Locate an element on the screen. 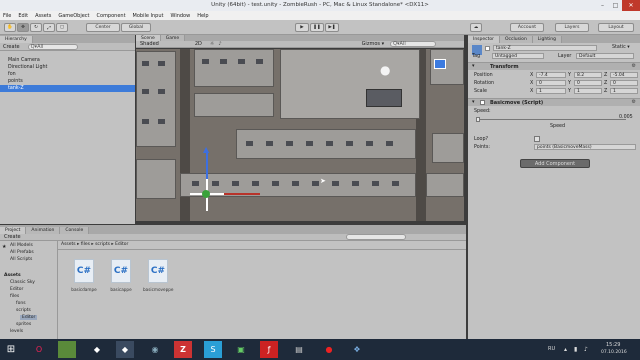  play-icon: ▶ is located at coordinates (302, 27).